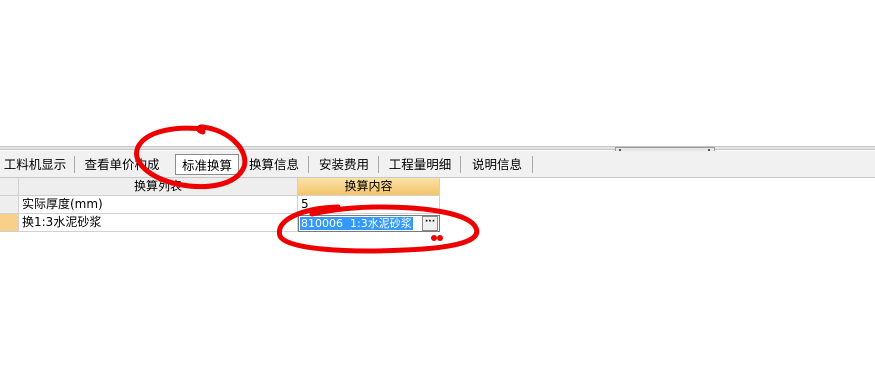 The image size is (875, 365). I want to click on table-cell-content: 5, so click(369, 205).